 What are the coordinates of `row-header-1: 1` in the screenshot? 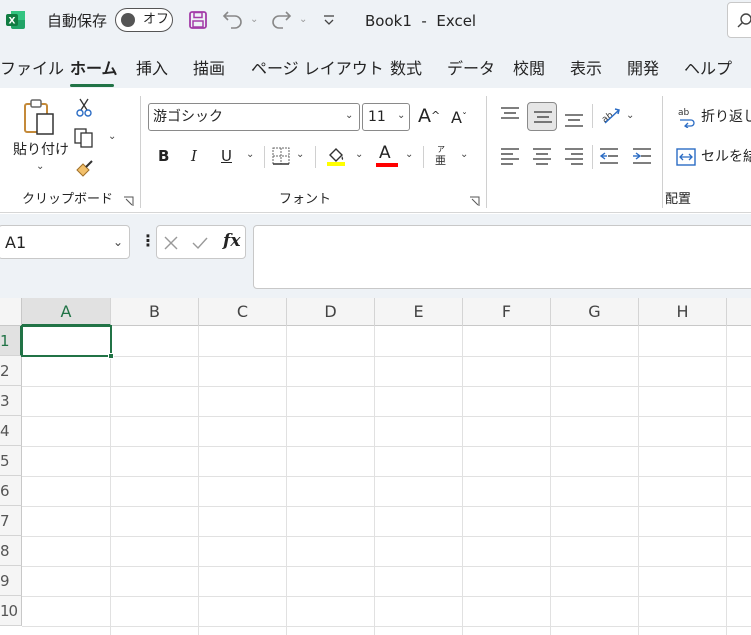 It's located at (11, 341).